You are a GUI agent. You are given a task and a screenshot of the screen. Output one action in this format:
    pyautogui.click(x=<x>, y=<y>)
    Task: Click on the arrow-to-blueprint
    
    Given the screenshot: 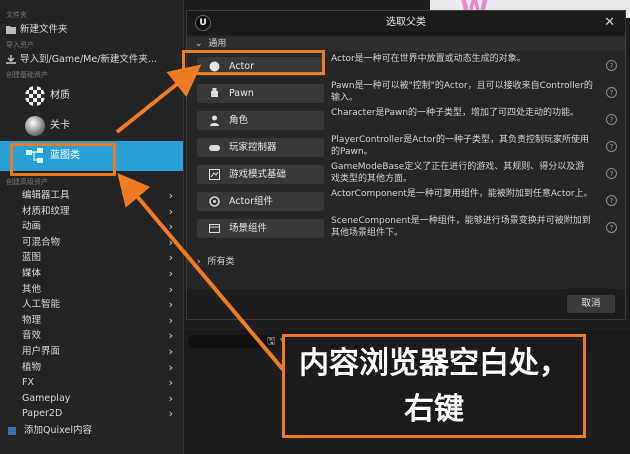 What is the action you would take?
    pyautogui.click(x=207, y=279)
    